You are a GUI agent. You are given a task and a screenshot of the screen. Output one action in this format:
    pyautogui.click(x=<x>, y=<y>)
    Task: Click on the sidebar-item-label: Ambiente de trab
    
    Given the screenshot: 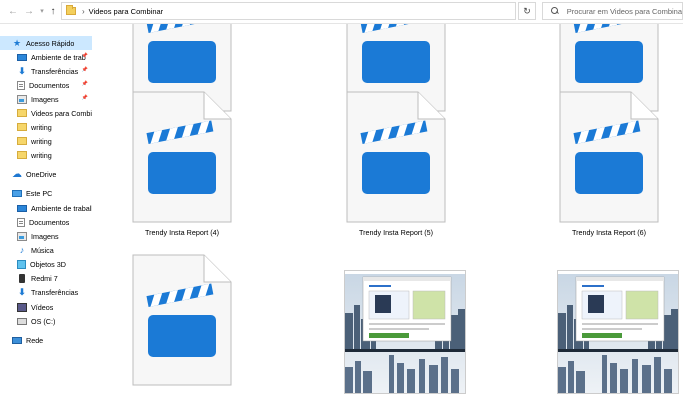 What is the action you would take?
    pyautogui.click(x=58, y=57)
    